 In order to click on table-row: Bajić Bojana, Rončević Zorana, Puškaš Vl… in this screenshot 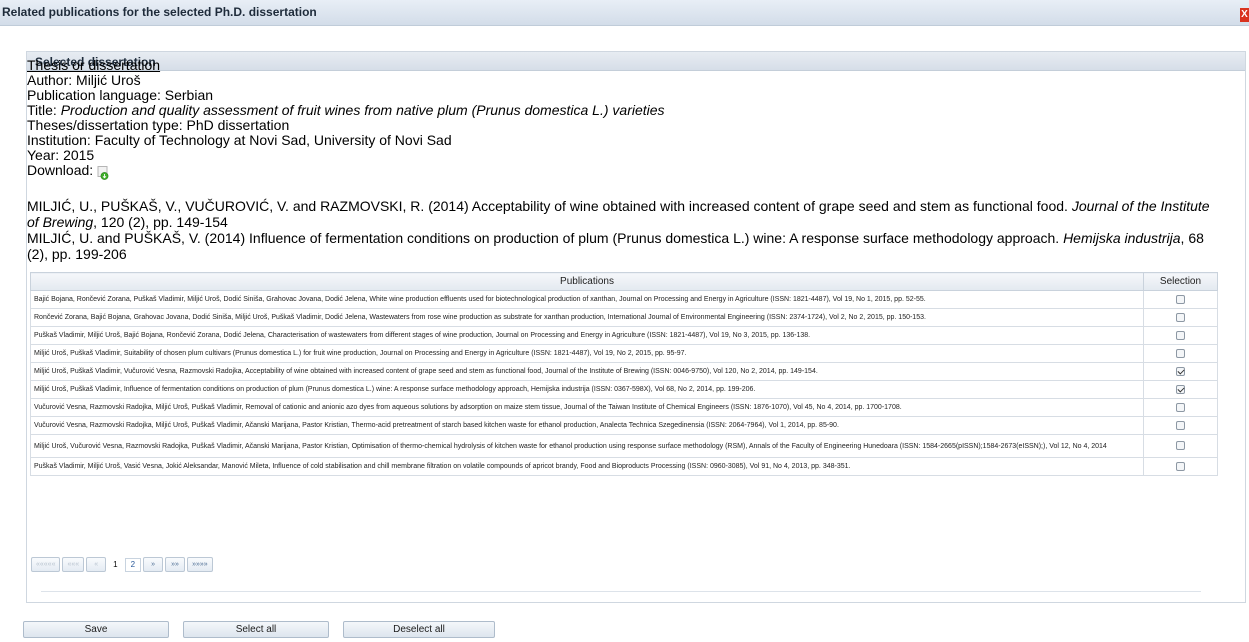, I will do `click(624, 299)`.